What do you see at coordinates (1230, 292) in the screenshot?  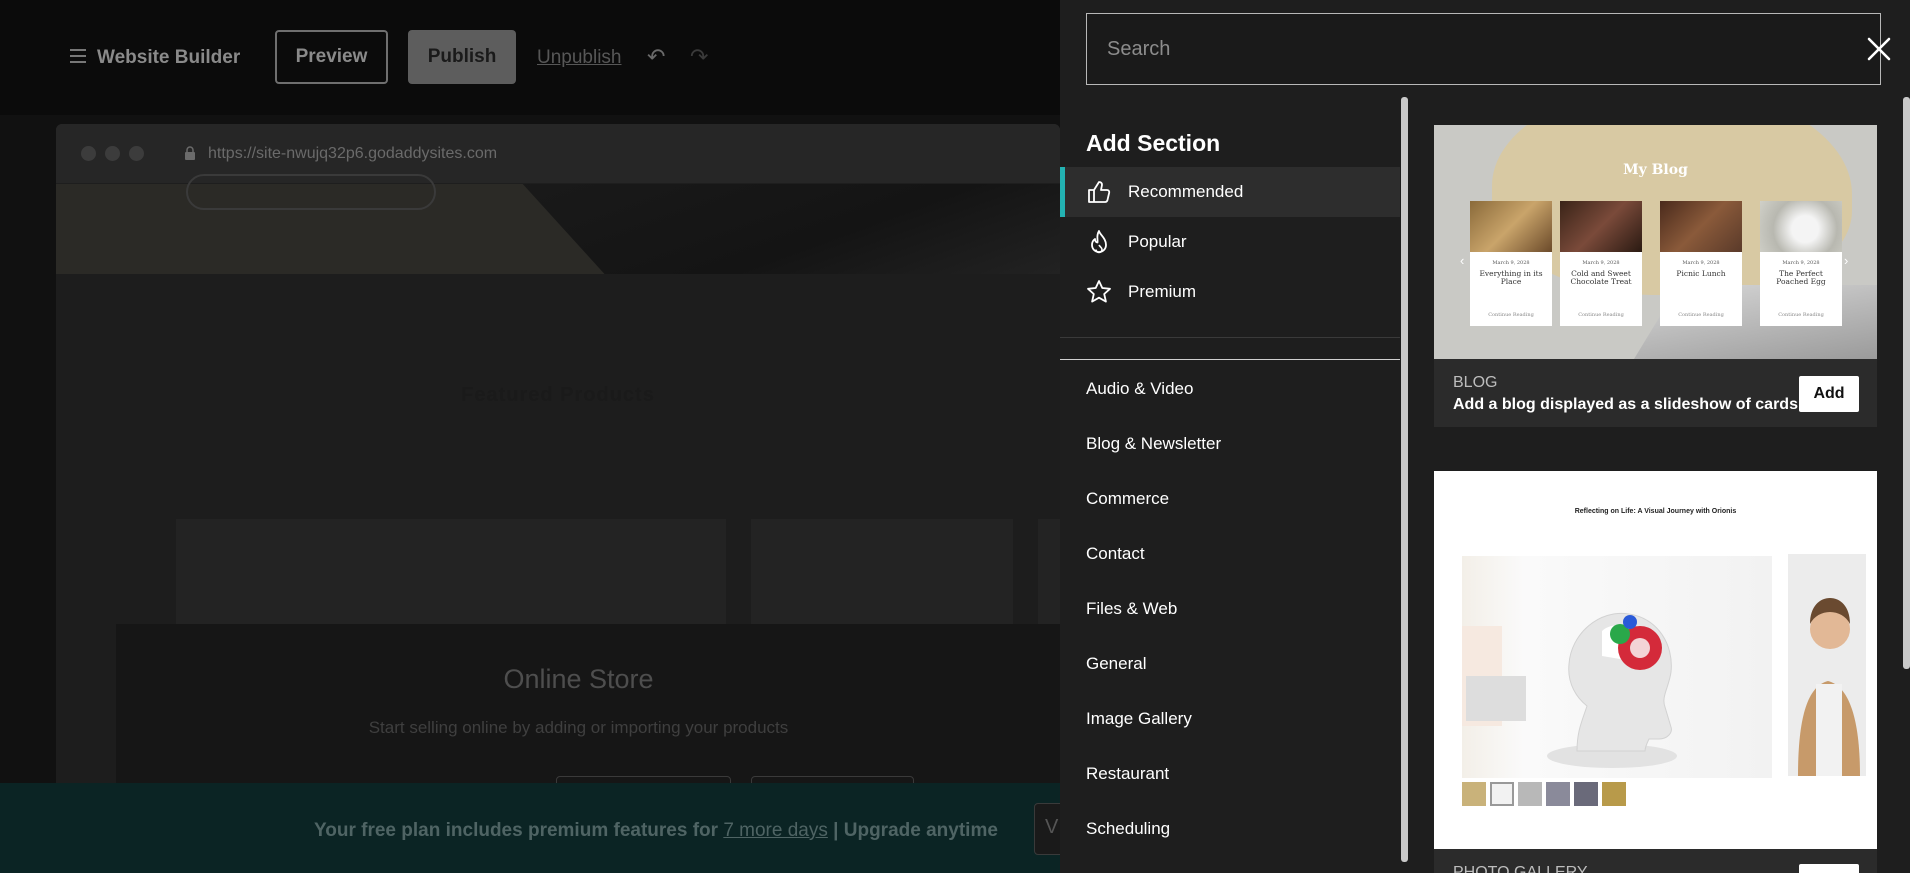 I see `filter-premium: Premium` at bounding box center [1230, 292].